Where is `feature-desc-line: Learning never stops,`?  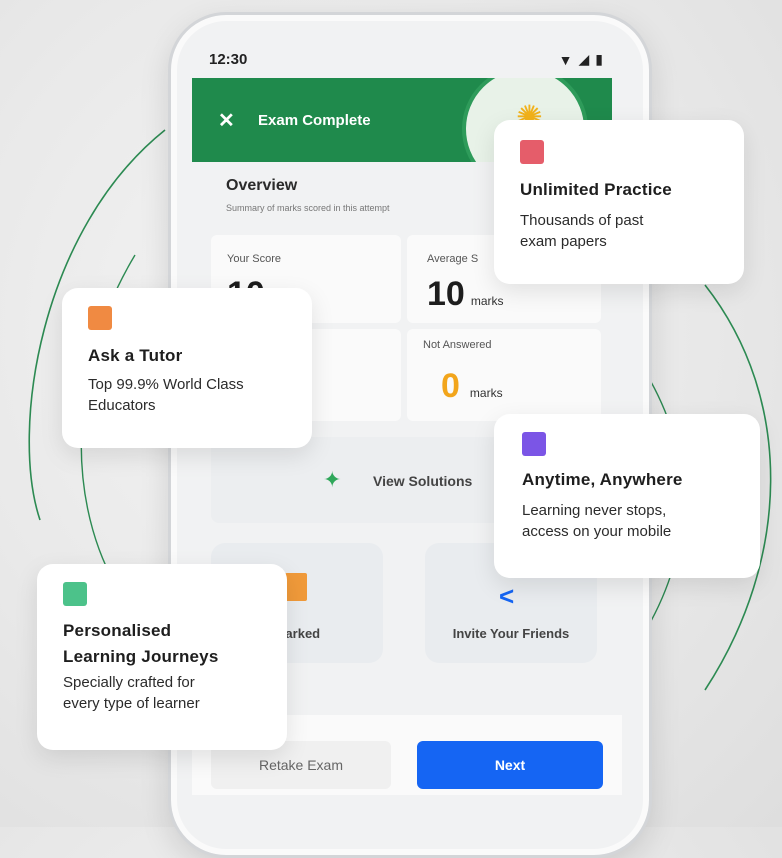 feature-desc-line: Learning never stops, is located at coordinates (594, 510).